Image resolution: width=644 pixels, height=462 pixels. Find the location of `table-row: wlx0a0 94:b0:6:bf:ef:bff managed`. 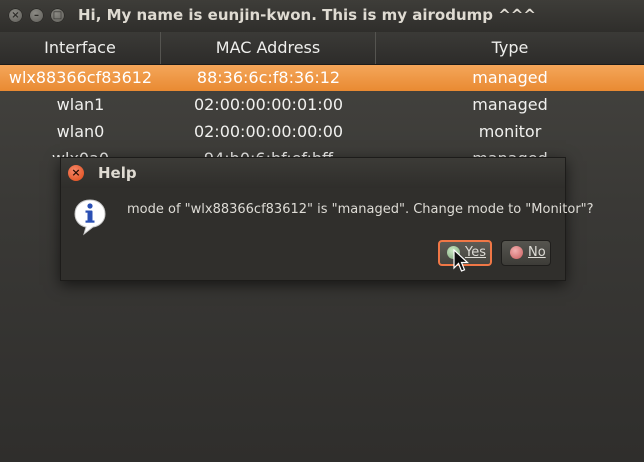

table-row: wlx0a0 94:b0:6:bf:ef:bff managed is located at coordinates (322, 151).